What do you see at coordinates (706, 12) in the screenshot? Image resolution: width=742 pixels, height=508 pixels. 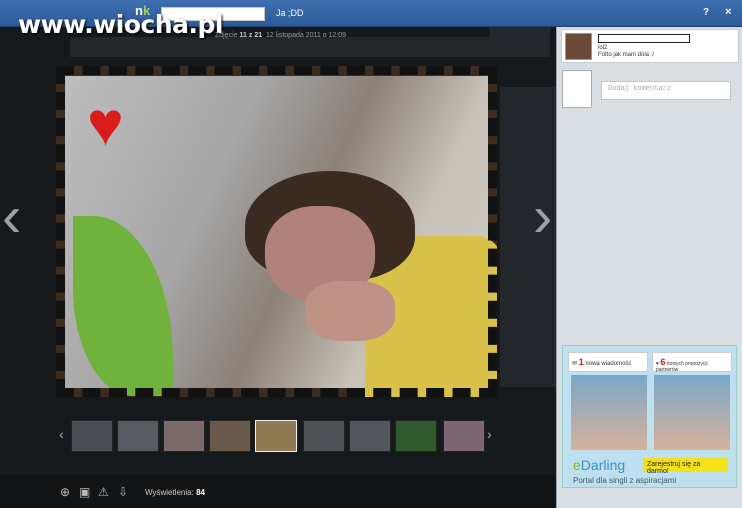 I see `help-button: ?` at bounding box center [706, 12].